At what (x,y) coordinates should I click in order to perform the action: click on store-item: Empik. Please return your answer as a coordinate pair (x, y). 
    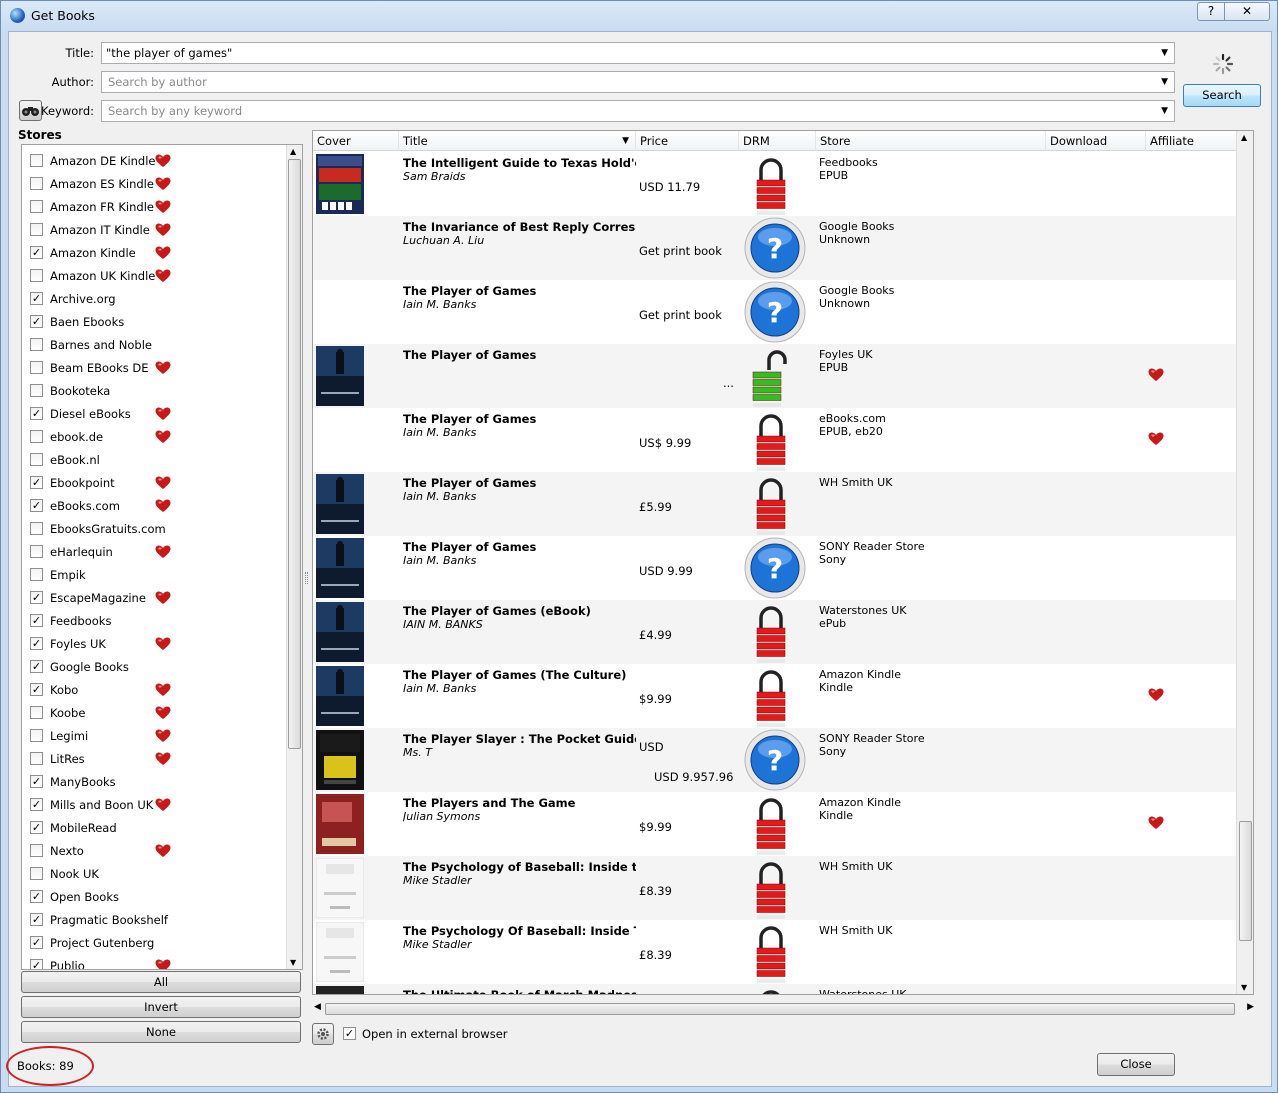
    Looking at the image, I should click on (154, 575).